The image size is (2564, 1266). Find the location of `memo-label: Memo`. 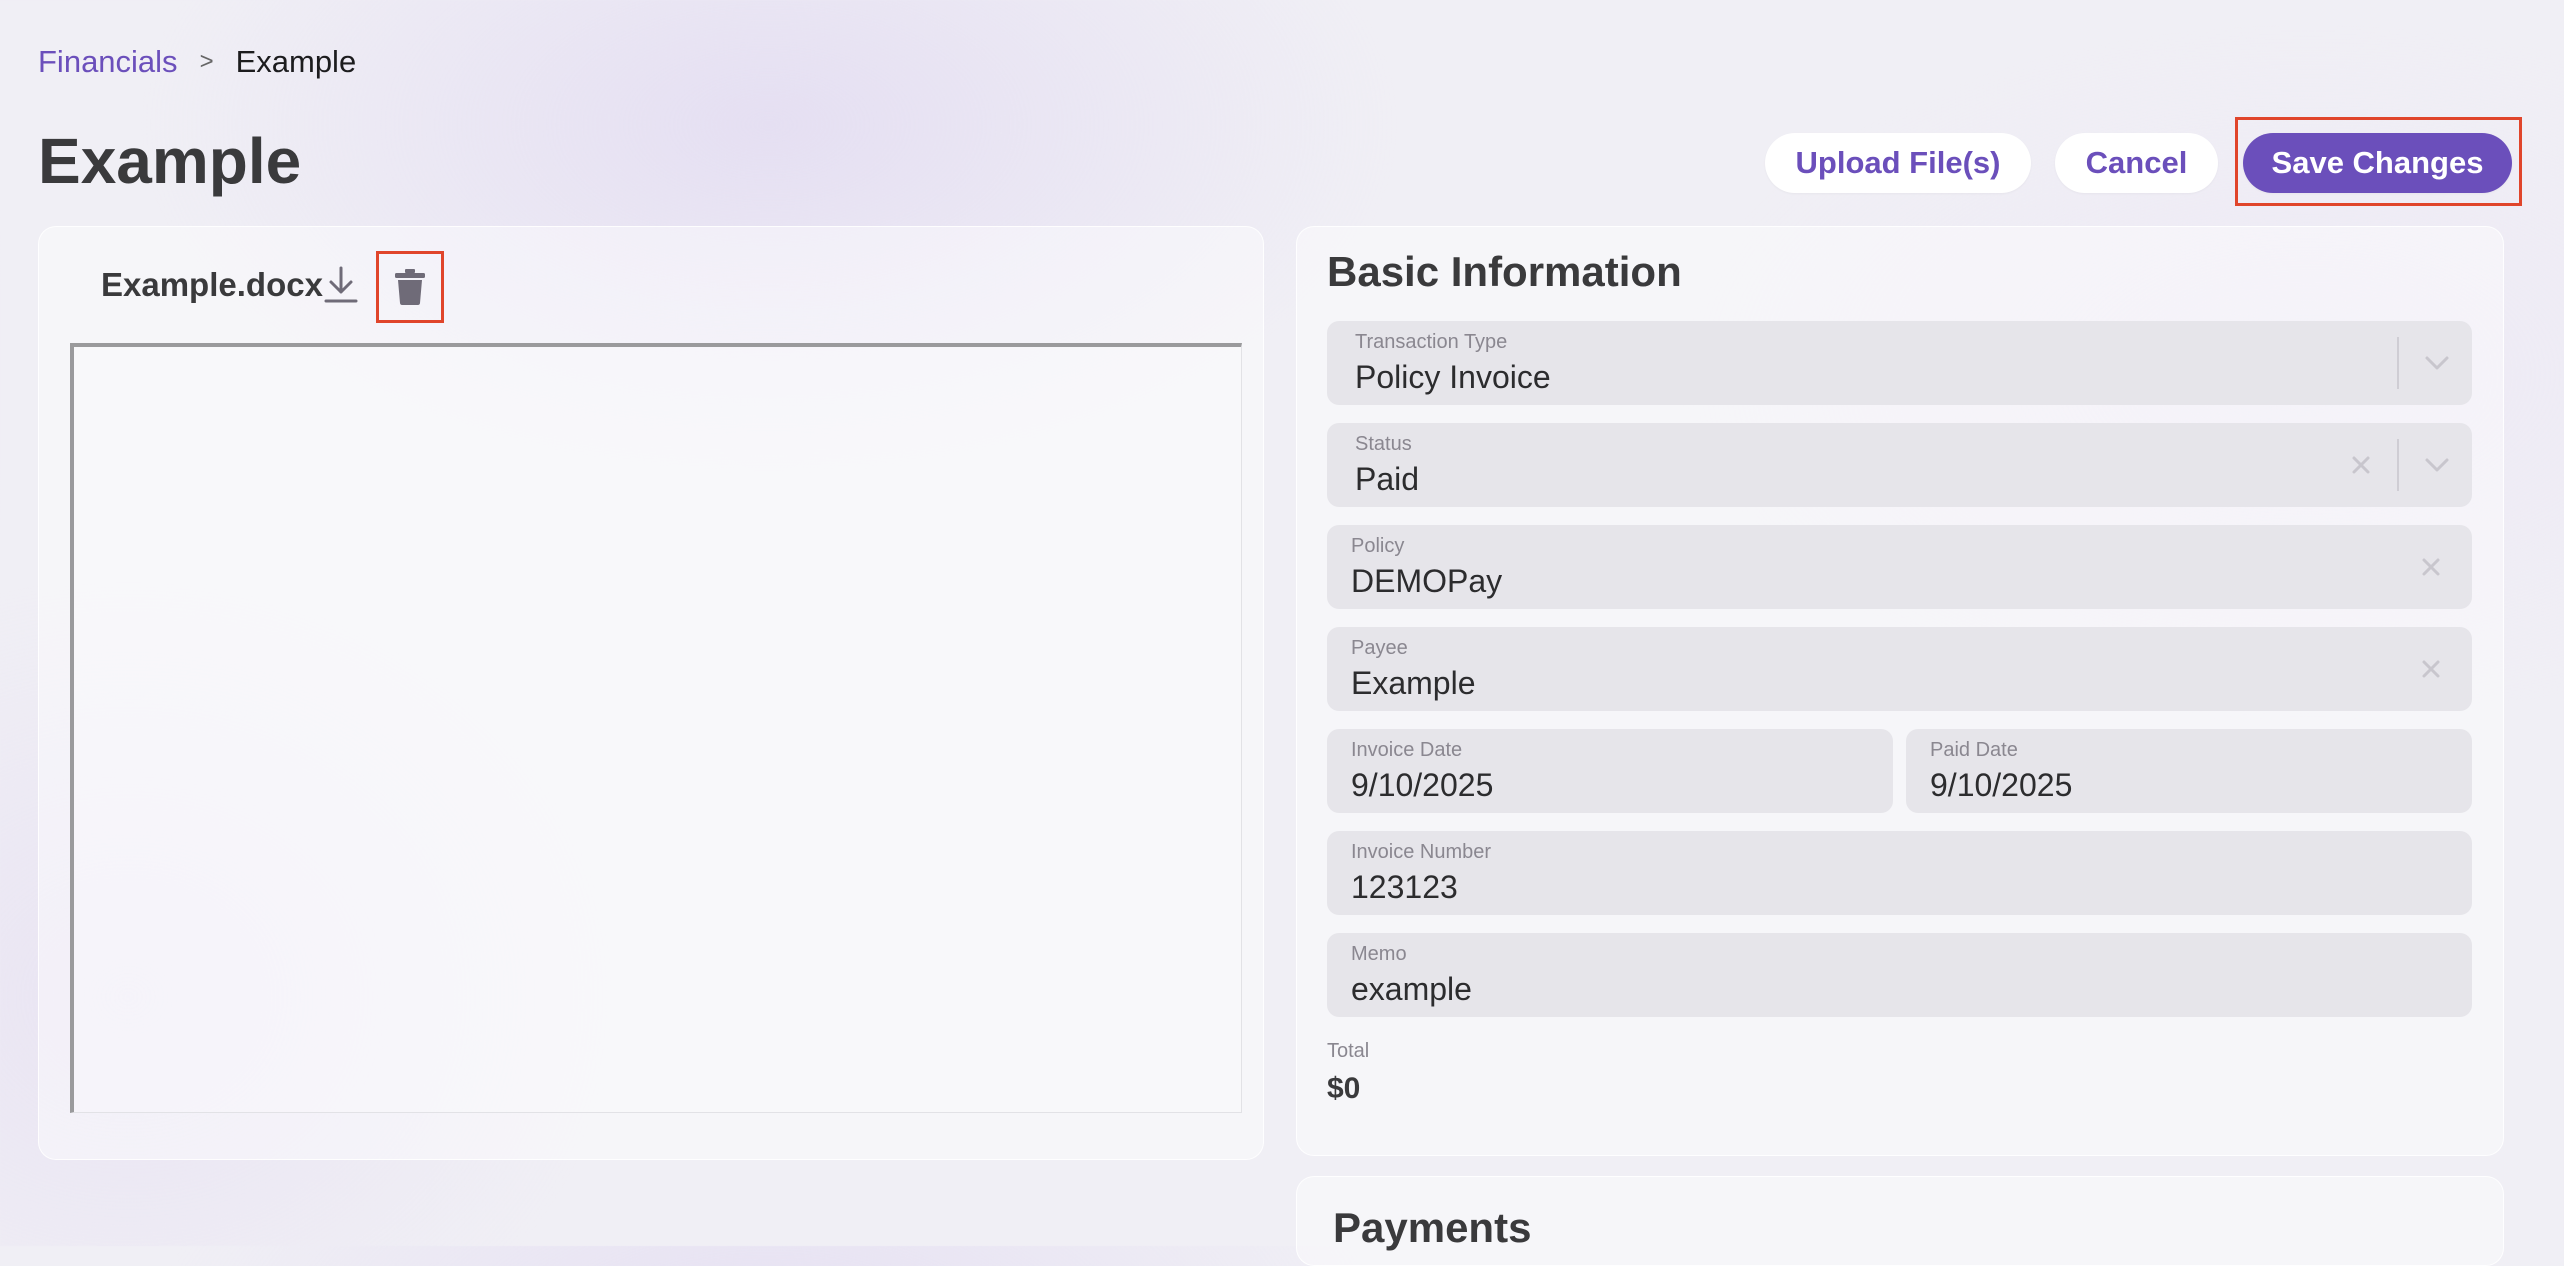

memo-label: Memo is located at coordinates (1379, 954).